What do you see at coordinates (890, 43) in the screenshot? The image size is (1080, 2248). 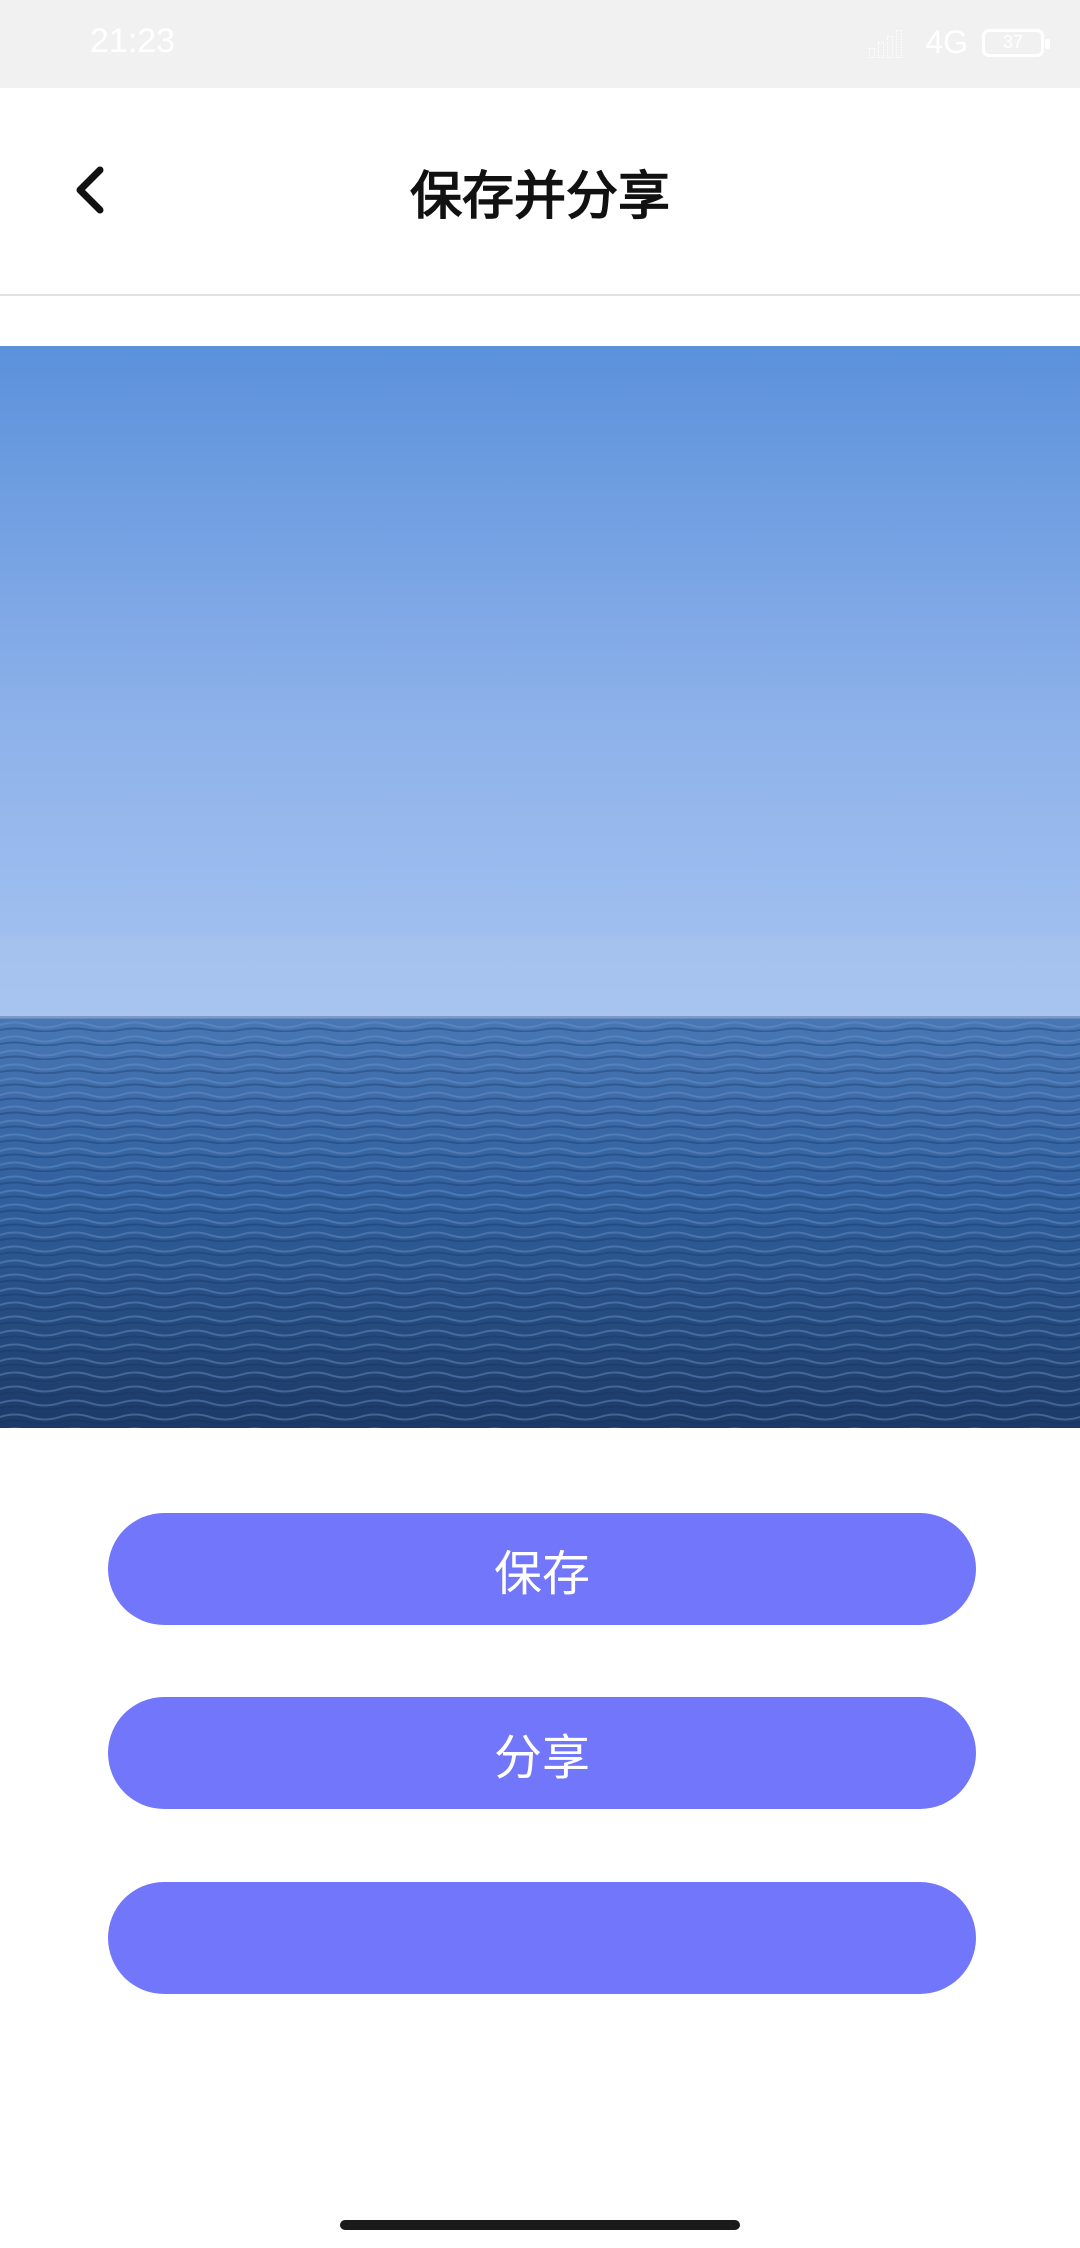 I see `signal-icon` at bounding box center [890, 43].